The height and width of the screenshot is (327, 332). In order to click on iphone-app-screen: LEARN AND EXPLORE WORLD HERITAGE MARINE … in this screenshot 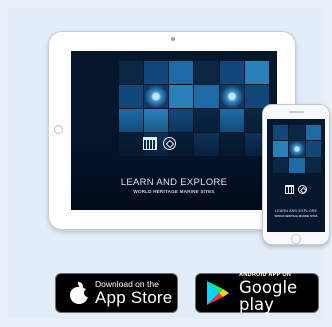, I will do `click(296, 175)`.